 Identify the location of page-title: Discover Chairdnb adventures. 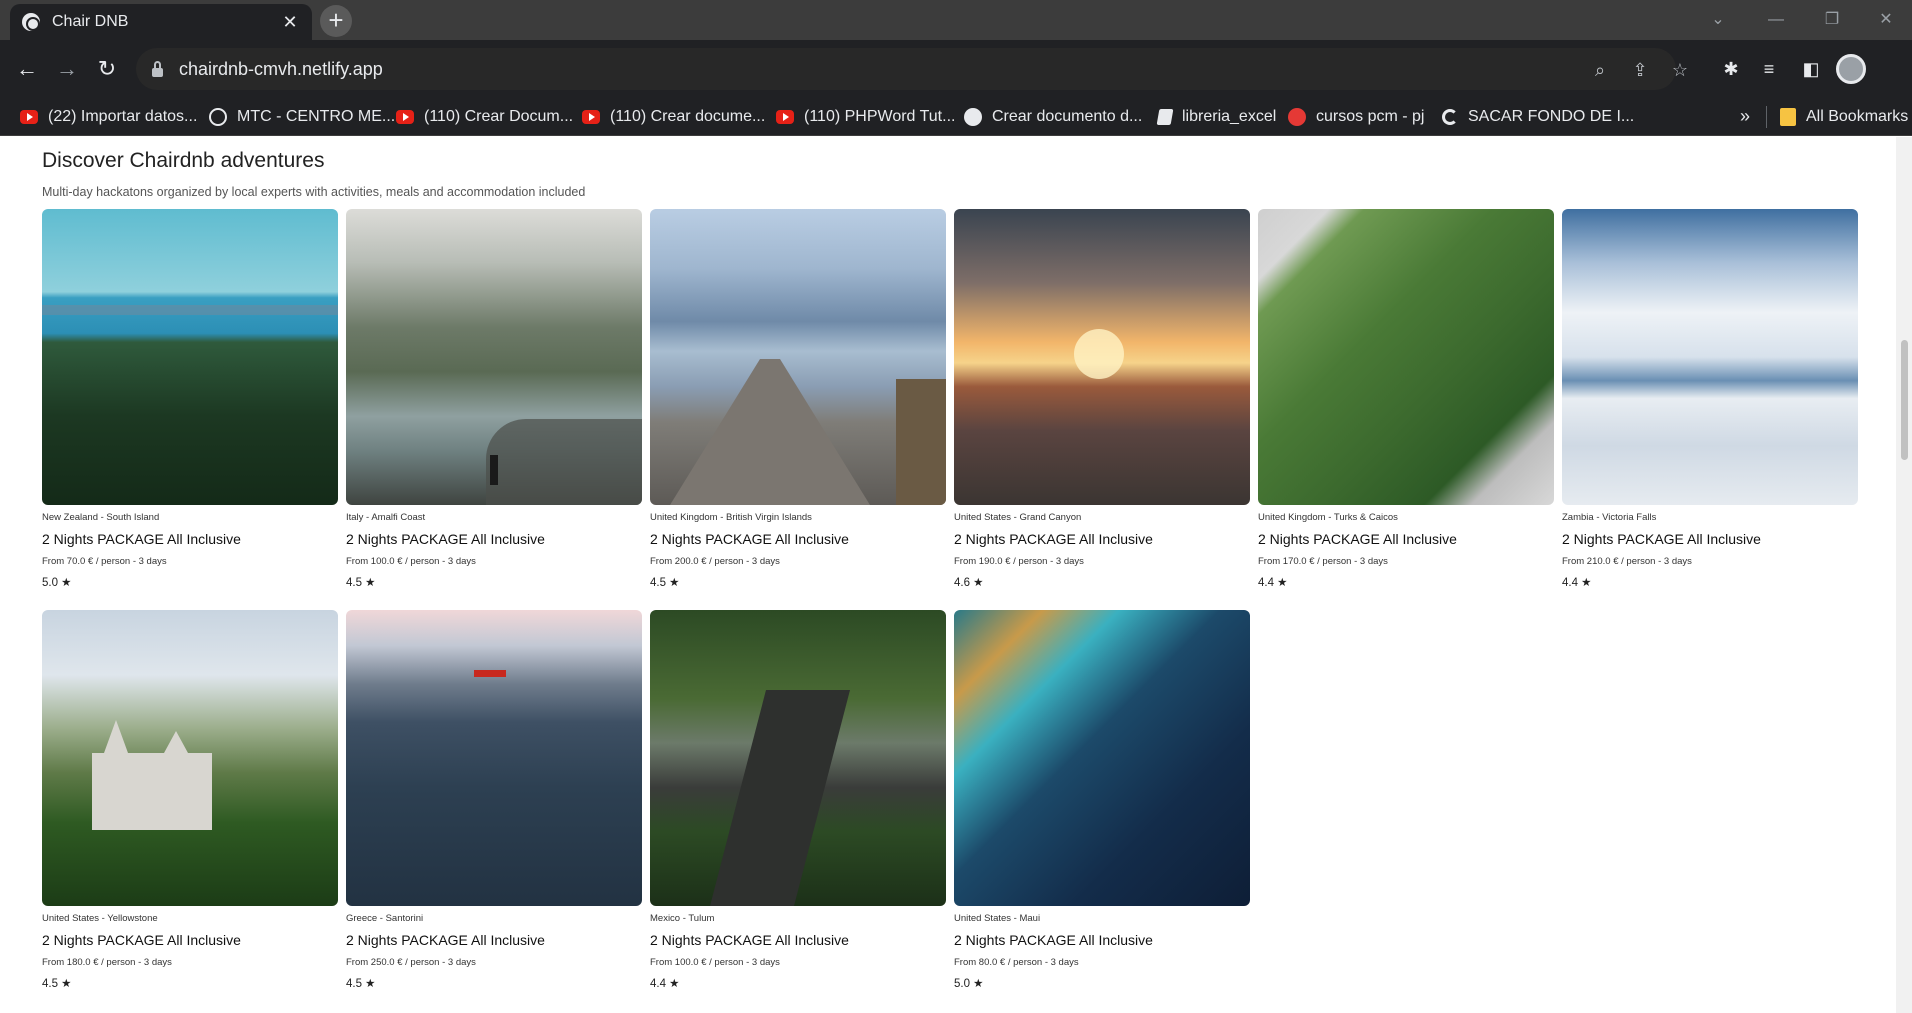
(183, 160).